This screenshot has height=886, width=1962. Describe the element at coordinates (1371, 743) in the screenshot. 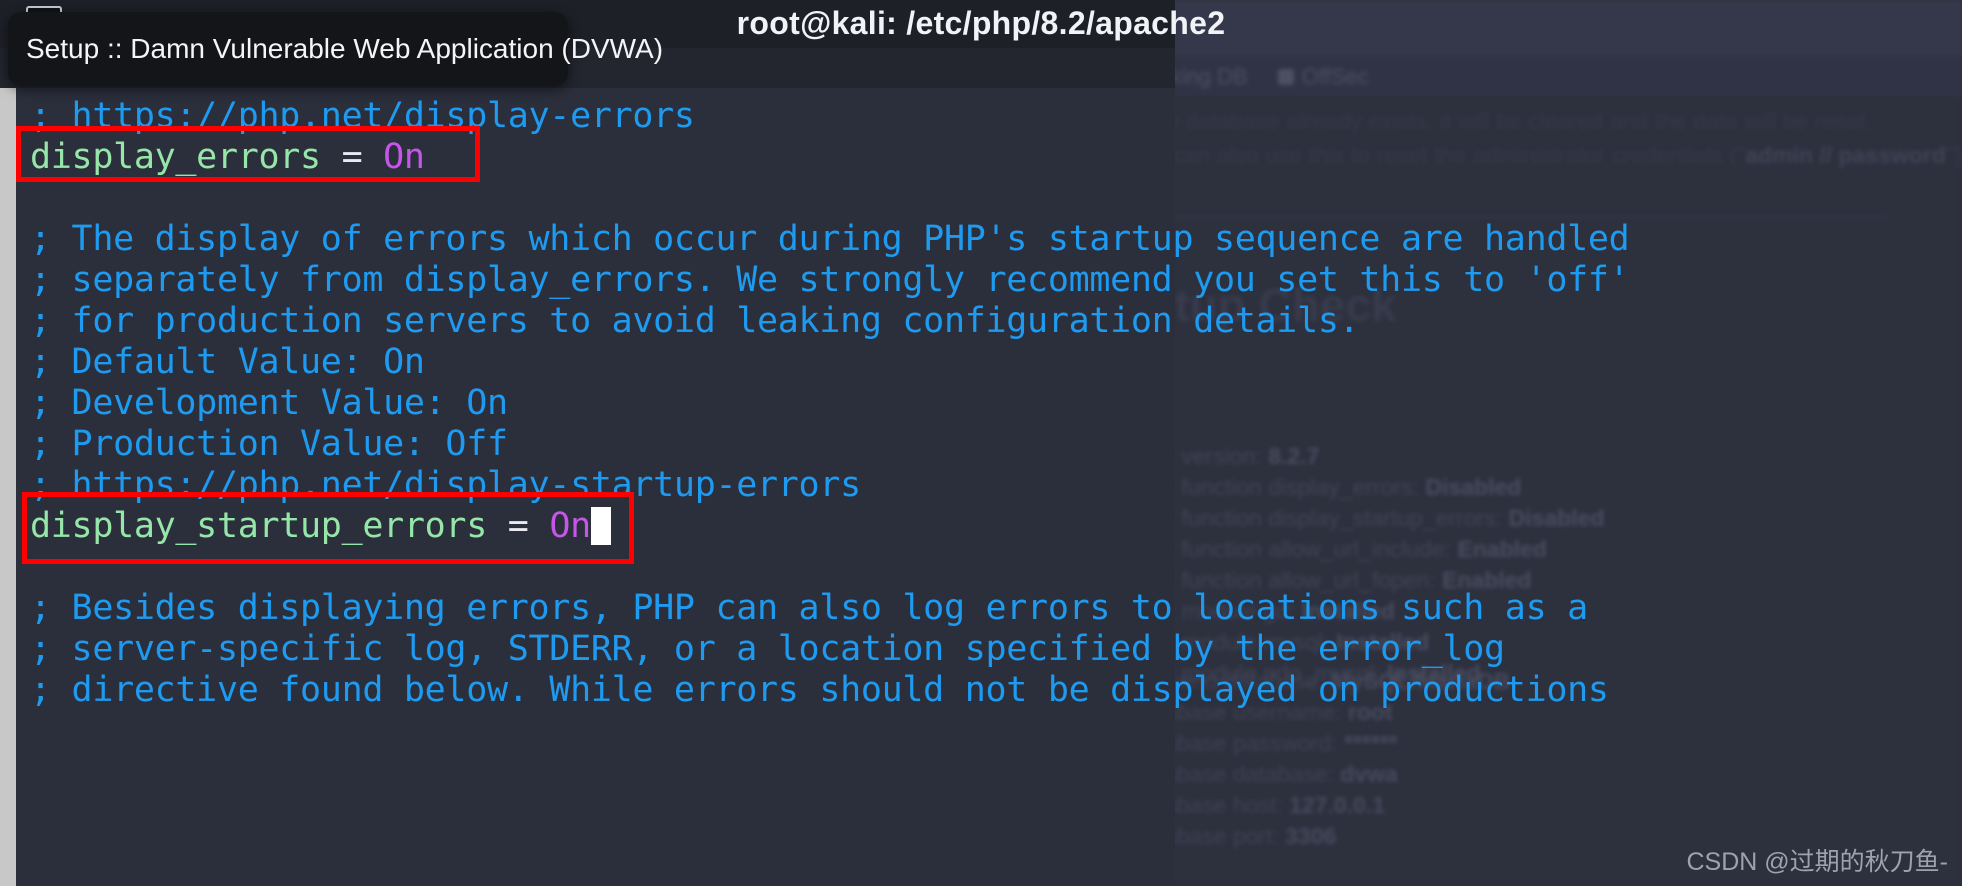

I see `dvwa-database-value: ******` at that location.